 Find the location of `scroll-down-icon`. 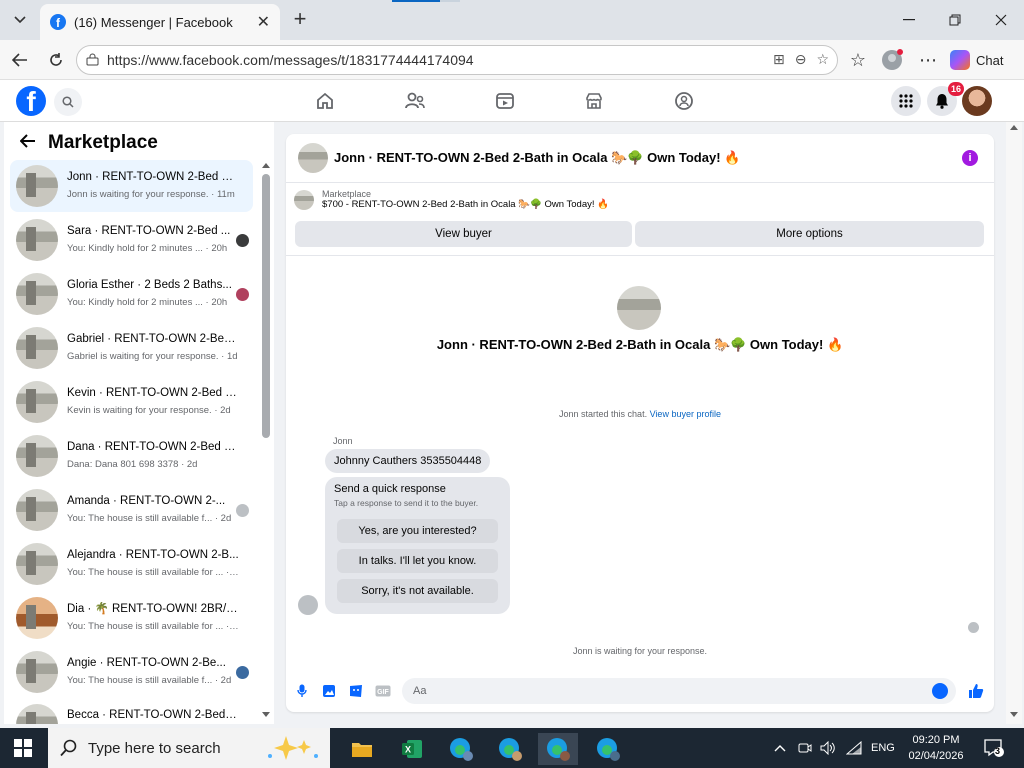

scroll-down-icon is located at coordinates (266, 715).